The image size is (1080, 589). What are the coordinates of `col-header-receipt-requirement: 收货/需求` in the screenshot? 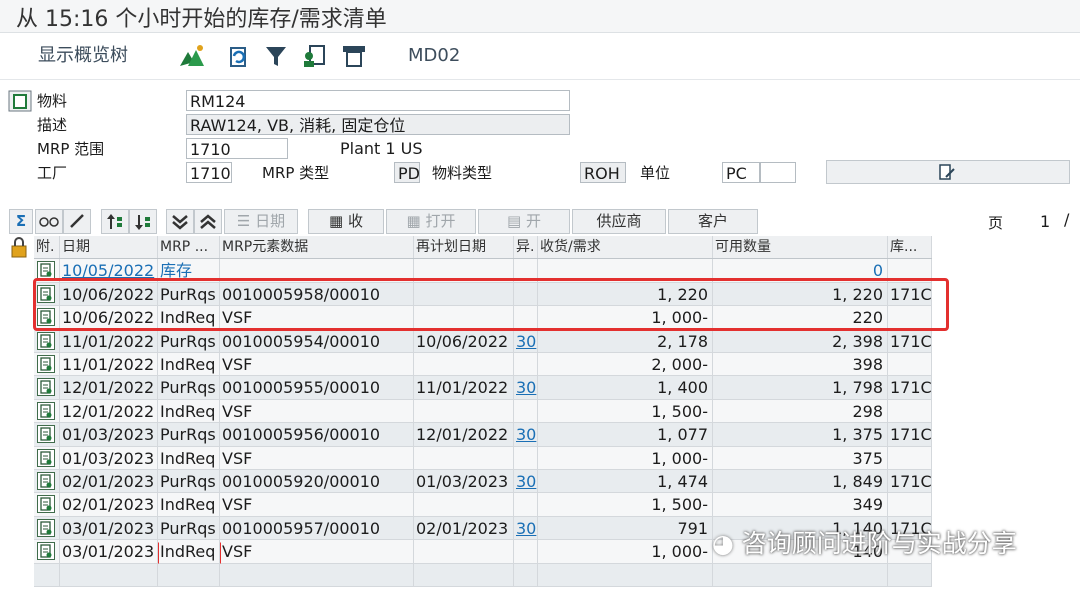 It's located at (625, 247).